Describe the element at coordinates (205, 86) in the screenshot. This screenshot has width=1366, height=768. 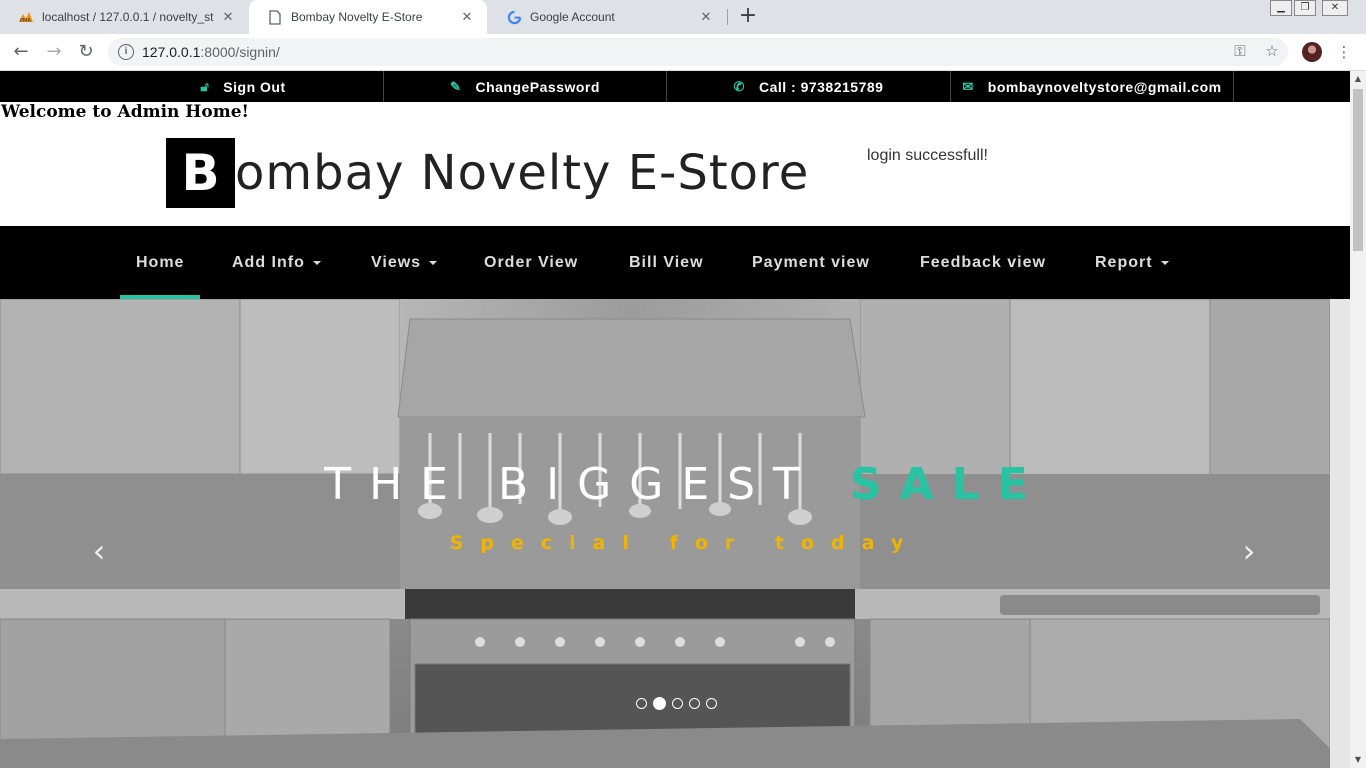
I see `unlock-icon: 🔓︎` at that location.